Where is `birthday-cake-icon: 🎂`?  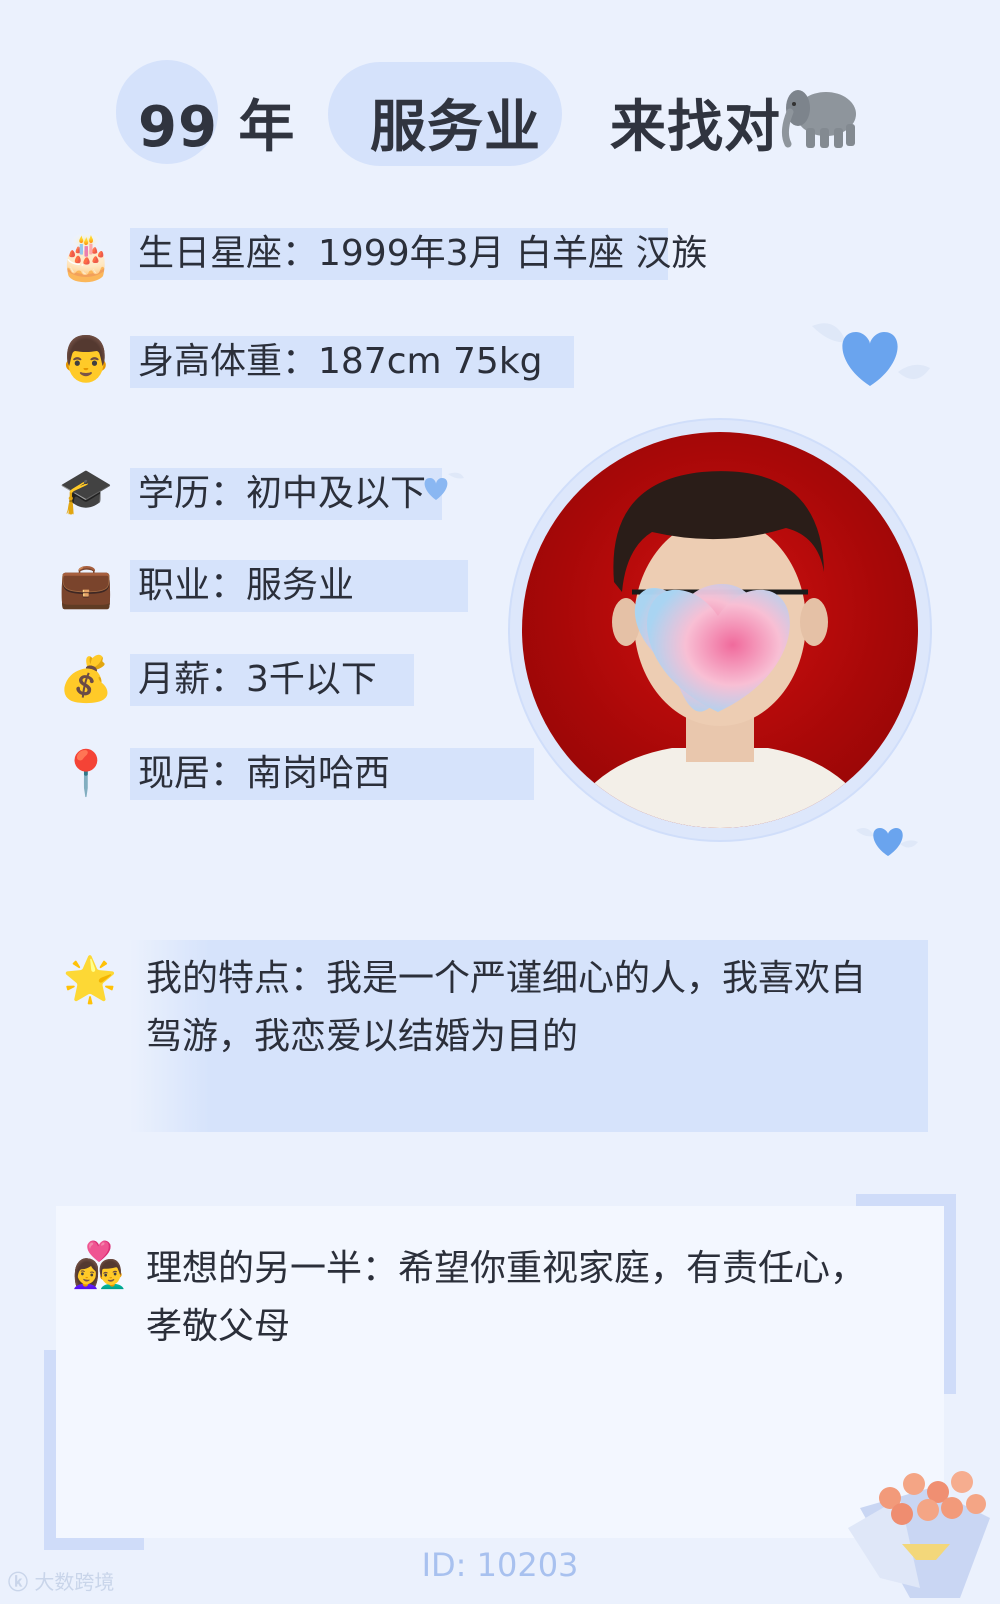
birthday-cake-icon: 🎂 is located at coordinates (86, 257).